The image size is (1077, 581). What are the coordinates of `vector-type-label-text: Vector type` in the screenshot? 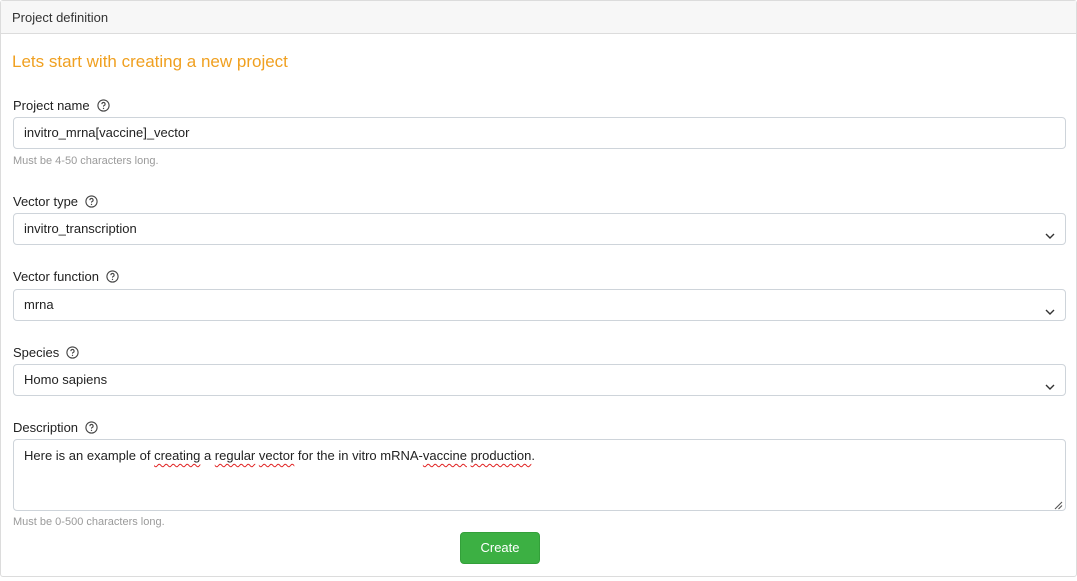 It's located at (46, 201).